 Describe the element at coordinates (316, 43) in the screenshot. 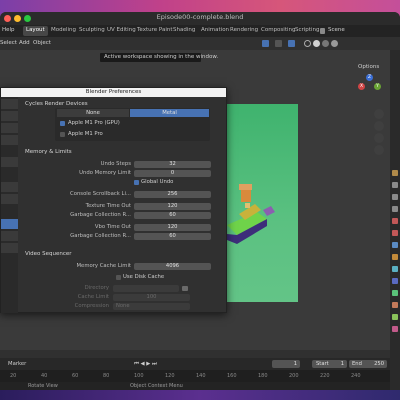

I see `solid-icon` at that location.